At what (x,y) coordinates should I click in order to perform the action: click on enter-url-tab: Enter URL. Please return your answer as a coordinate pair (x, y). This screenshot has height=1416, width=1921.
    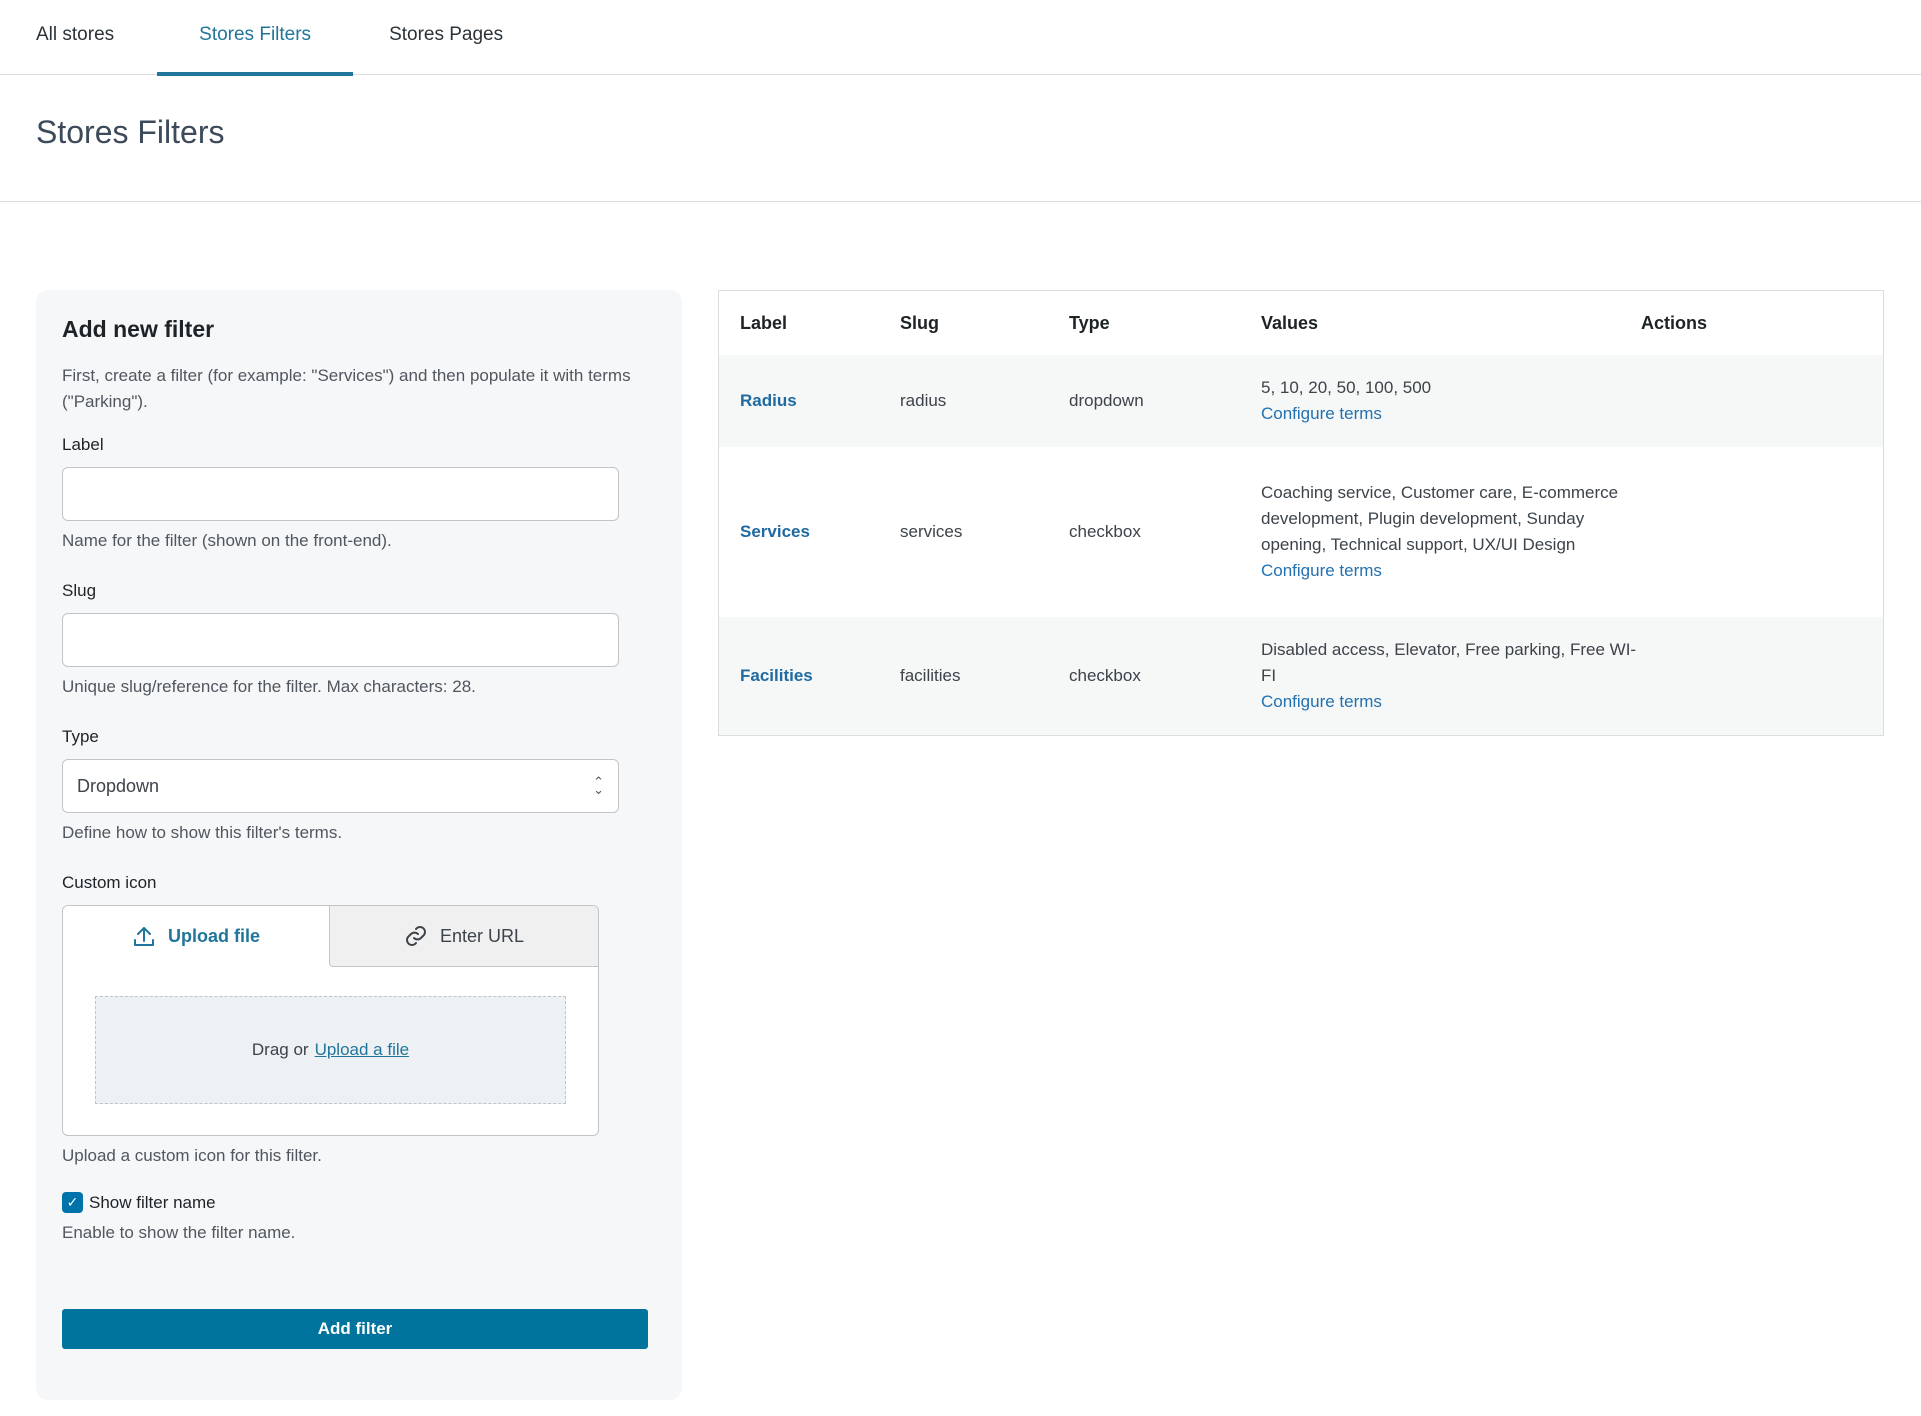
    Looking at the image, I should click on (463, 936).